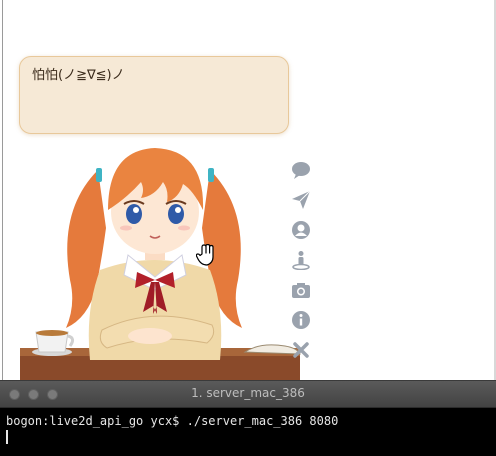 Image resolution: width=496 pixels, height=456 pixels. I want to click on user-circle-icon, so click(301, 230).